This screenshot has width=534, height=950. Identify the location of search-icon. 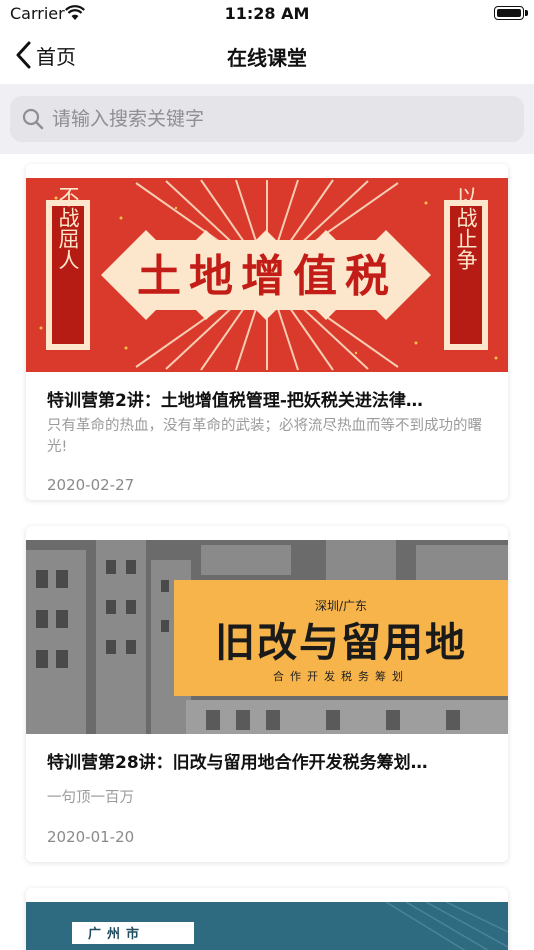
(33, 119).